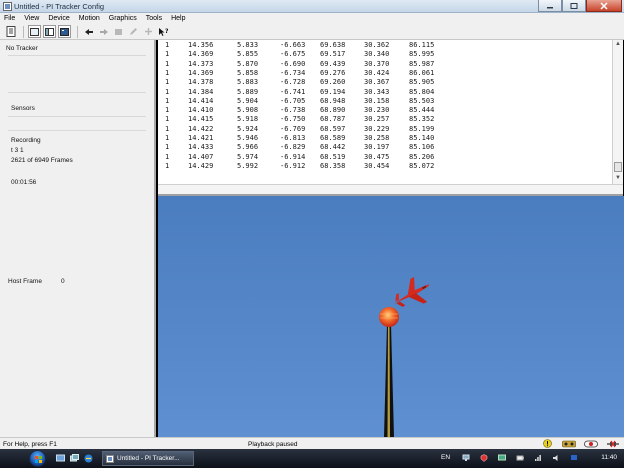 This screenshot has width=624, height=468. I want to click on menu-motion: Motion, so click(89, 18).